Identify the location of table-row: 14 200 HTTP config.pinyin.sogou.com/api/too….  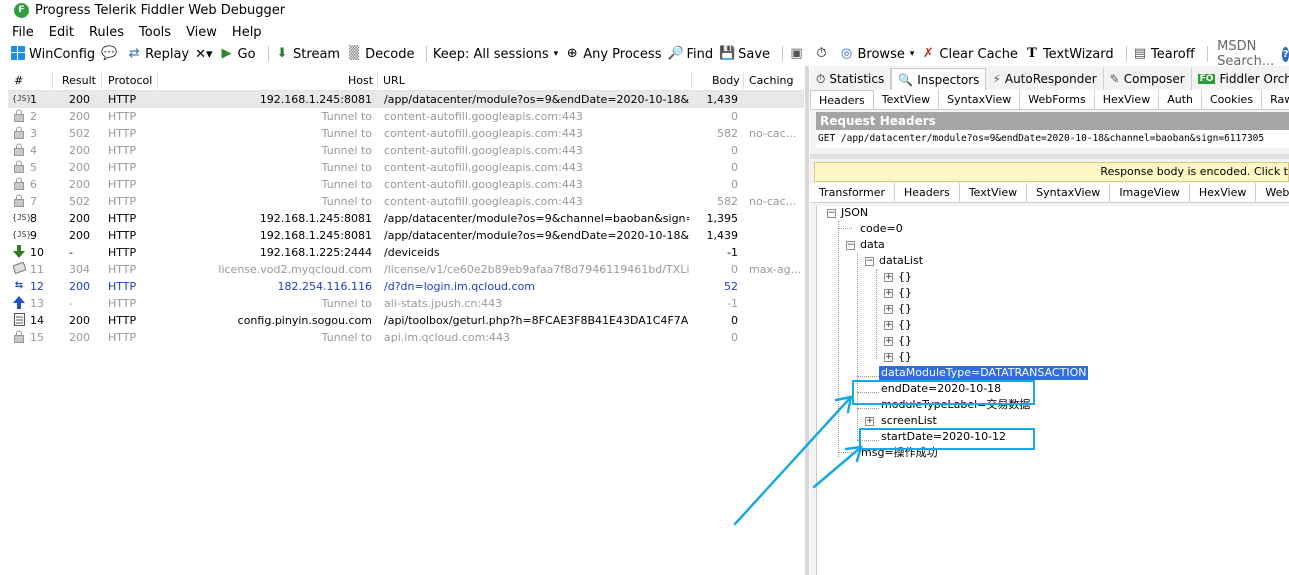
(406, 320).